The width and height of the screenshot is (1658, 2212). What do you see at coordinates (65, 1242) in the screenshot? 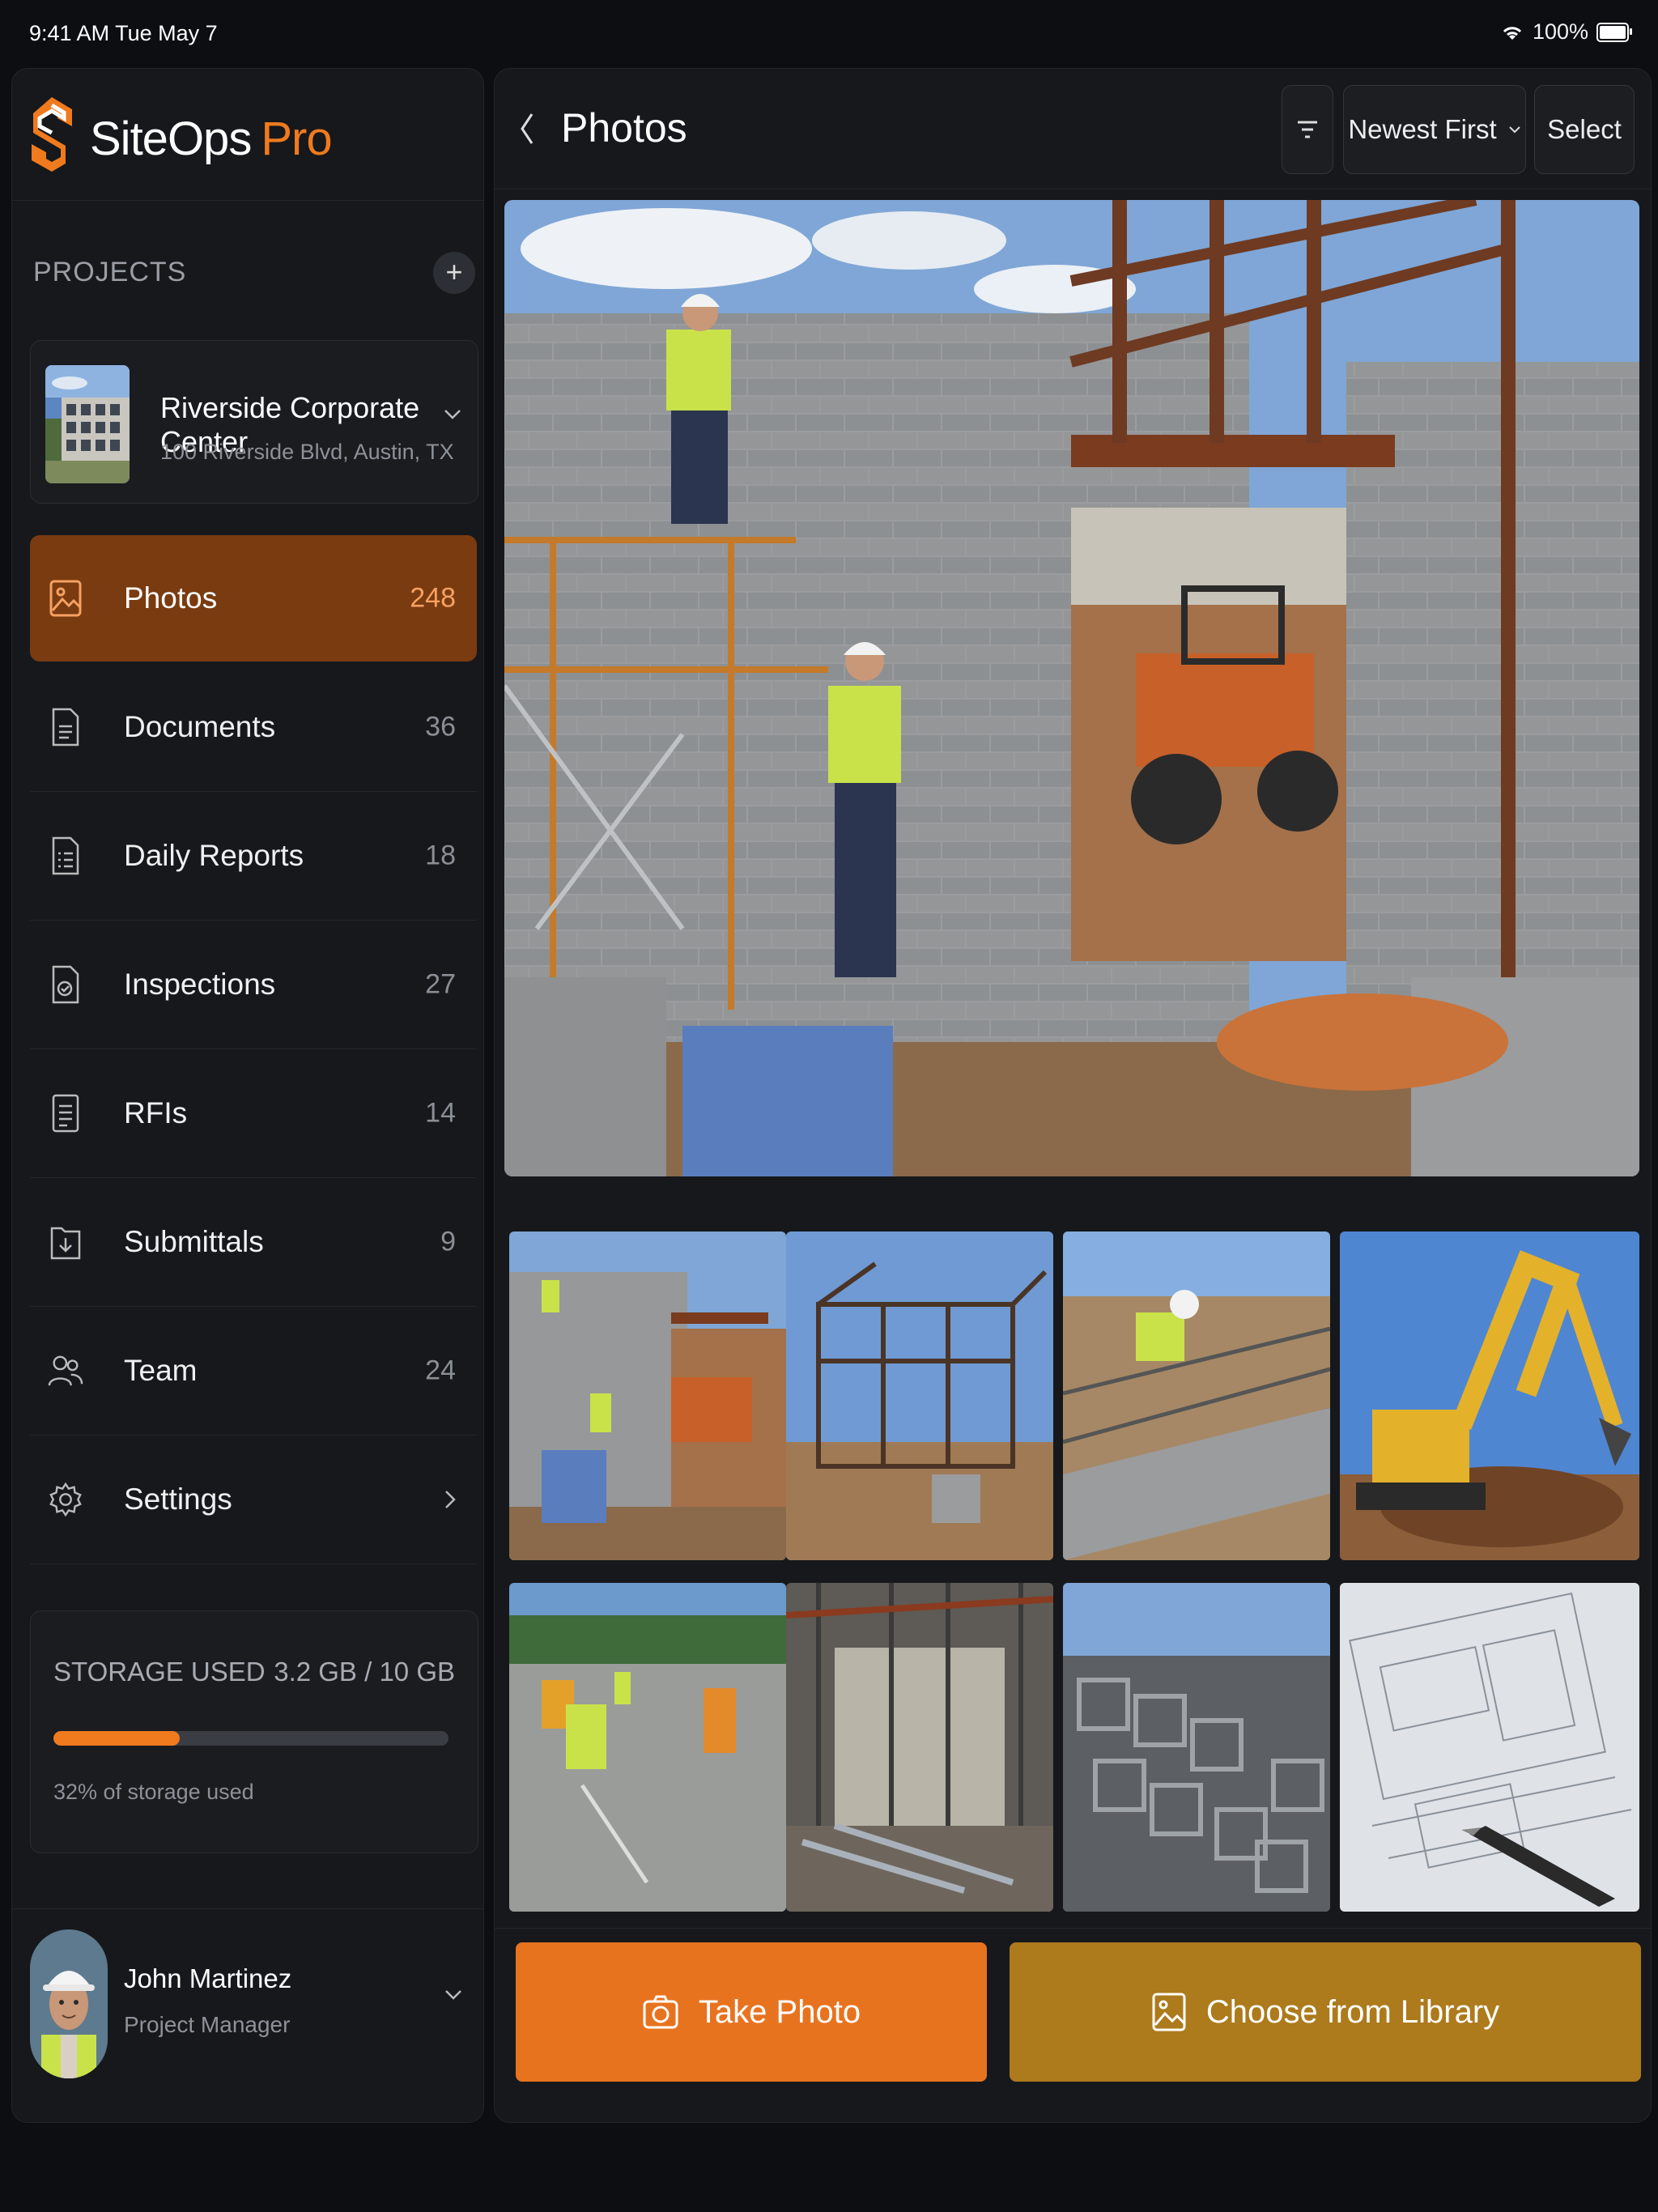
I see `submittal-icon` at bounding box center [65, 1242].